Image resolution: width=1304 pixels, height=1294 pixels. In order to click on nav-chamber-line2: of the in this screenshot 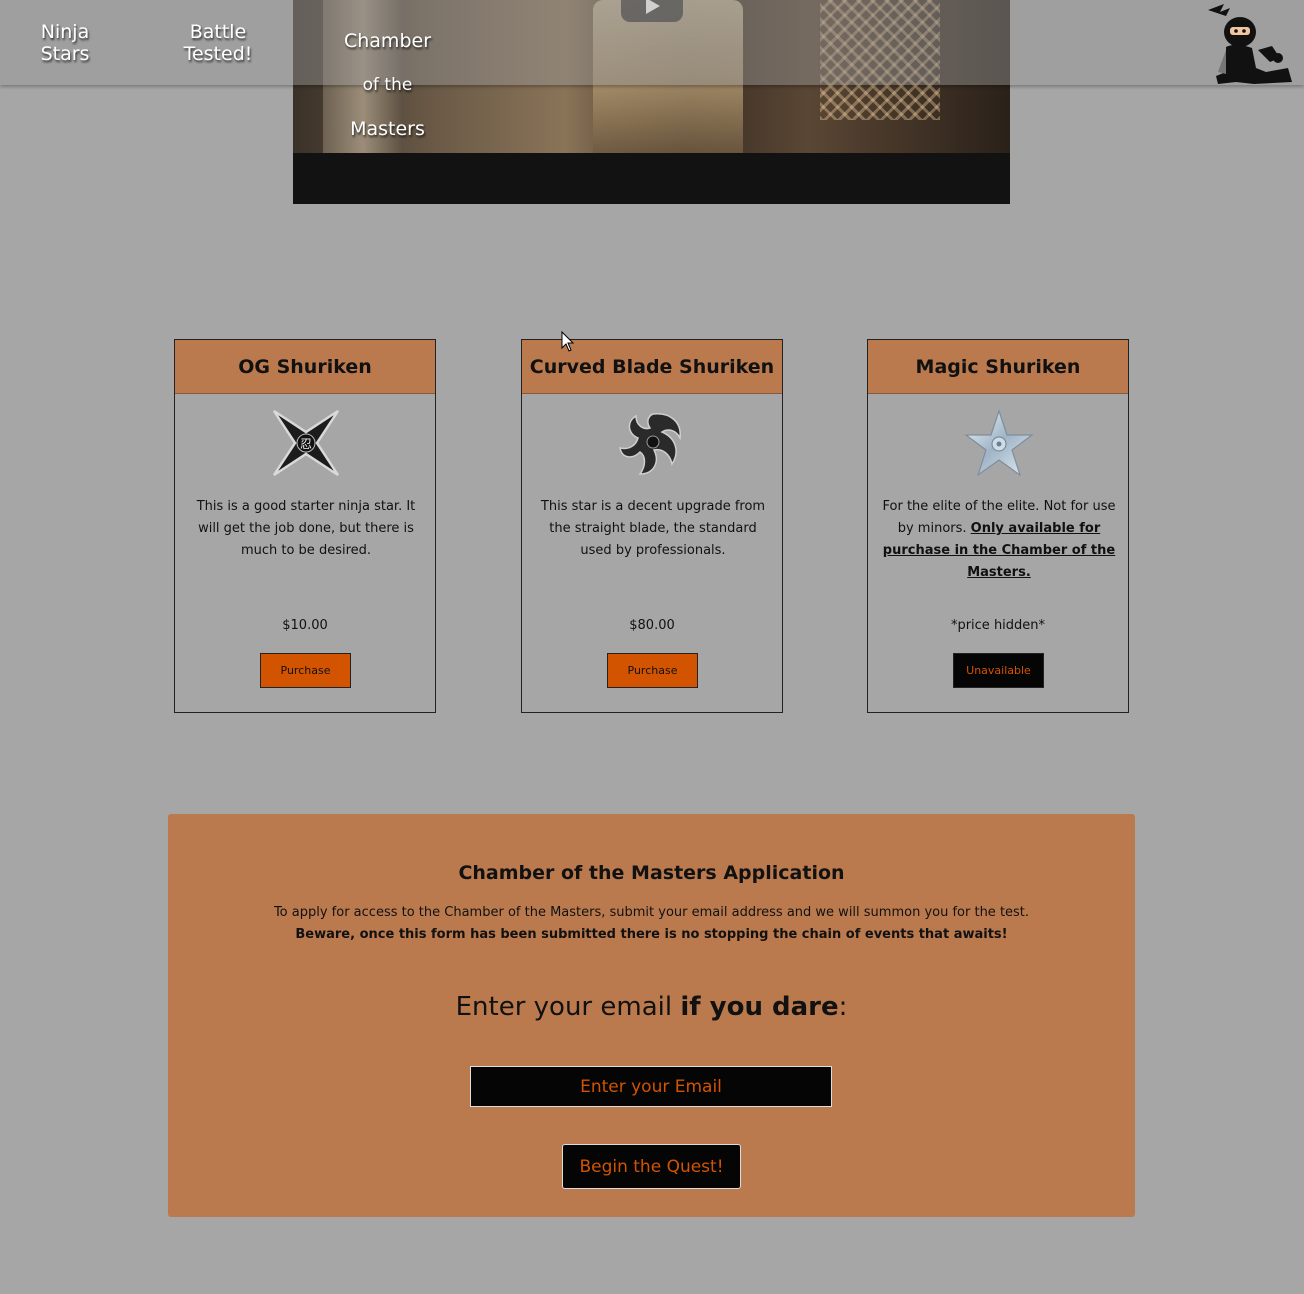, I will do `click(387, 85)`.